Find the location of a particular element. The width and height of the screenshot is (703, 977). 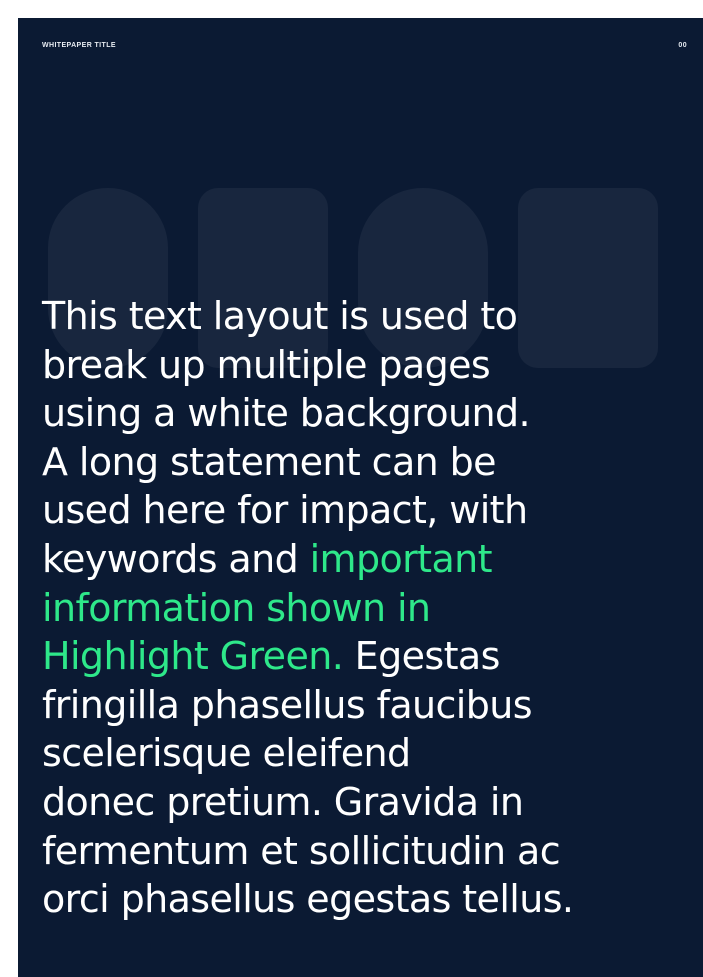

statement-line: scelerisque eleifend is located at coordinates (226, 753).